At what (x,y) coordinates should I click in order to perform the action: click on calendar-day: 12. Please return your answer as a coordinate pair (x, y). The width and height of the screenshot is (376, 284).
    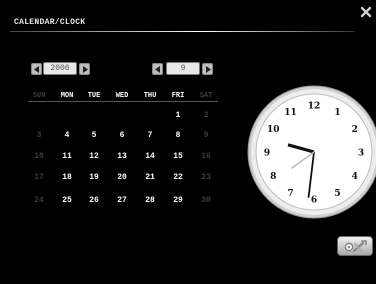
    Looking at the image, I should click on (94, 156).